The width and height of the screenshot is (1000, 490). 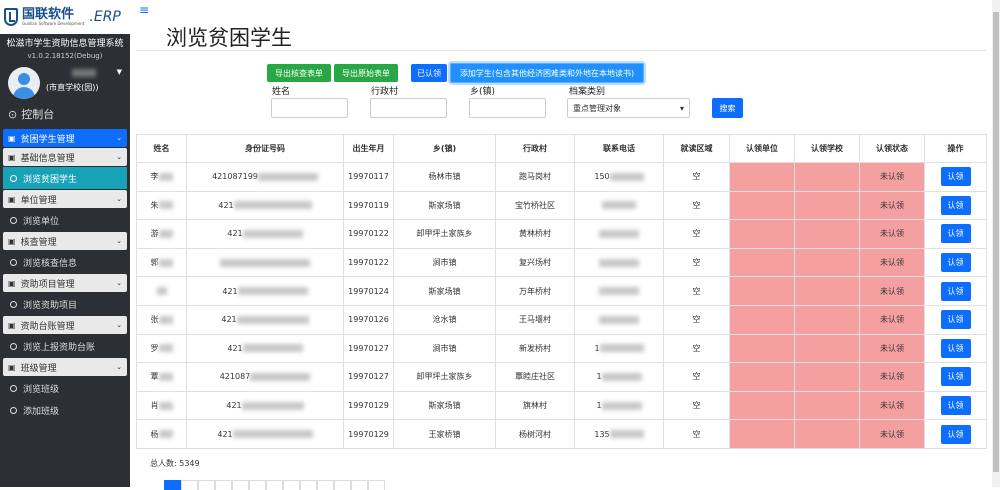 I want to click on export-check-button: 导出核查表单, so click(x=299, y=73).